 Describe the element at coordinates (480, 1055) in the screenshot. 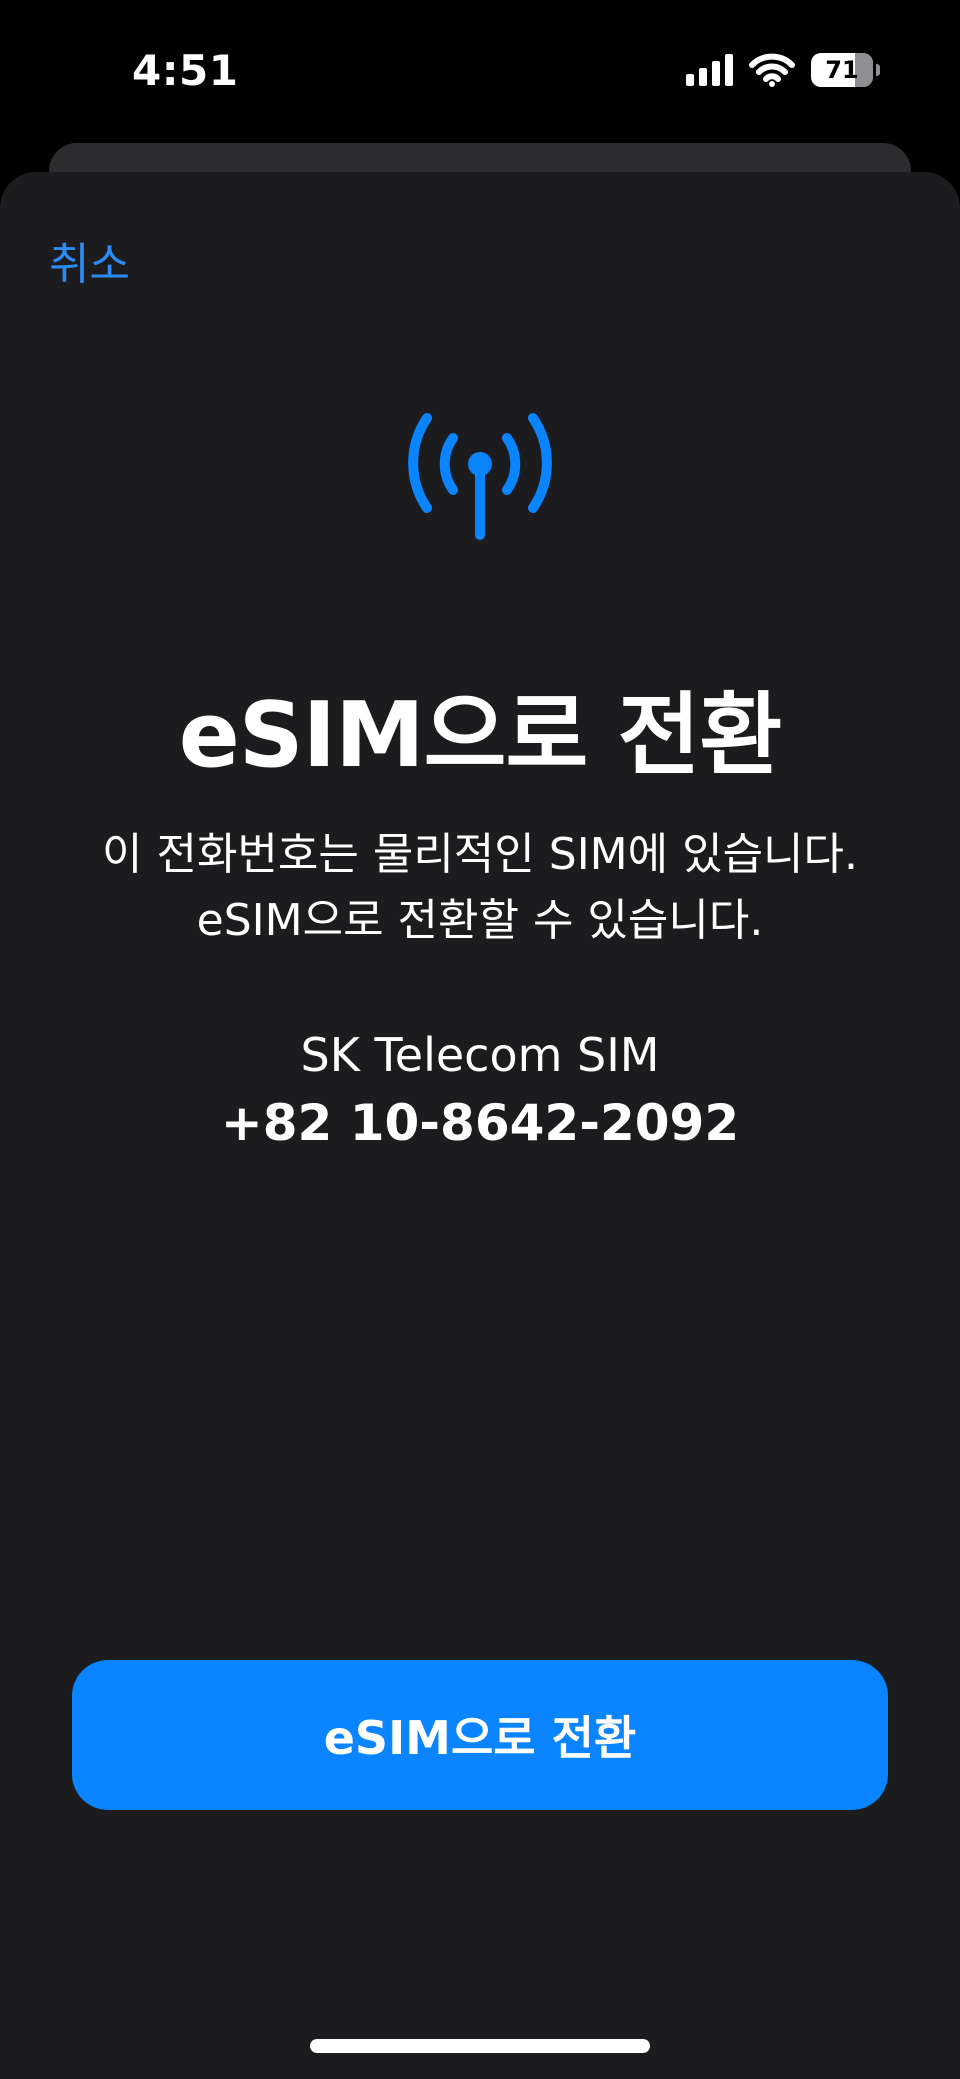

I see `carrier-name: SK Telecom SIM` at that location.